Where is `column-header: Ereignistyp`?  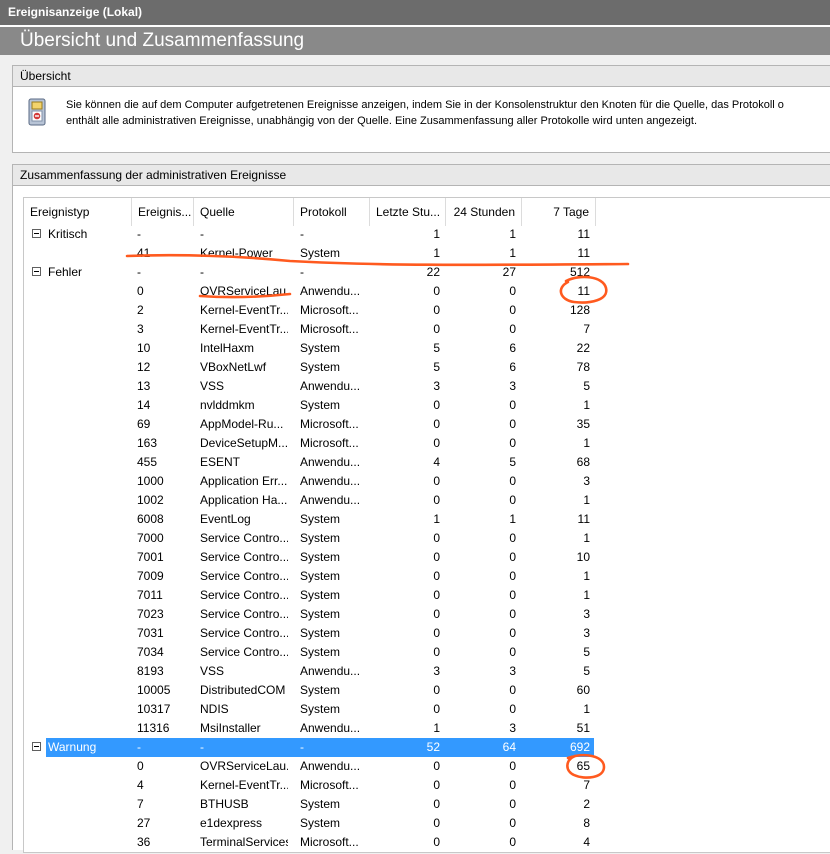 column-header: Ereignistyp is located at coordinates (78, 212).